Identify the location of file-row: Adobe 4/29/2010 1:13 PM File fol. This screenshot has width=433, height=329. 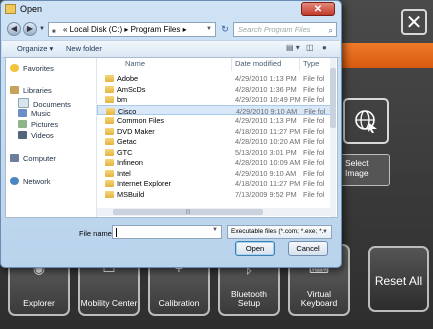
(214, 78).